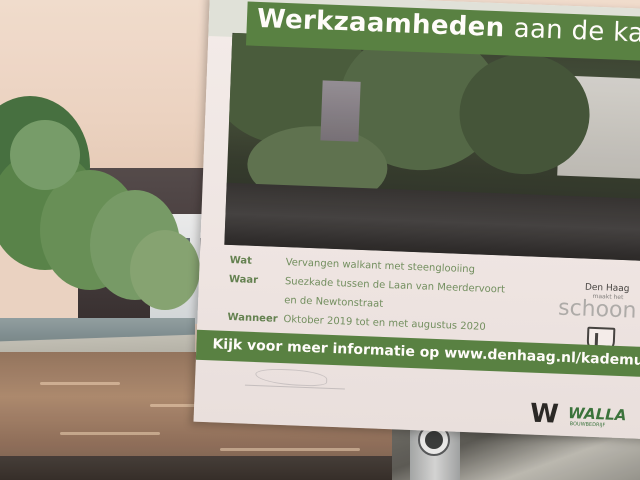 This screenshot has width=640, height=480. What do you see at coordinates (252, 318) in the screenshot?
I see `info-label: Wanneer` at bounding box center [252, 318].